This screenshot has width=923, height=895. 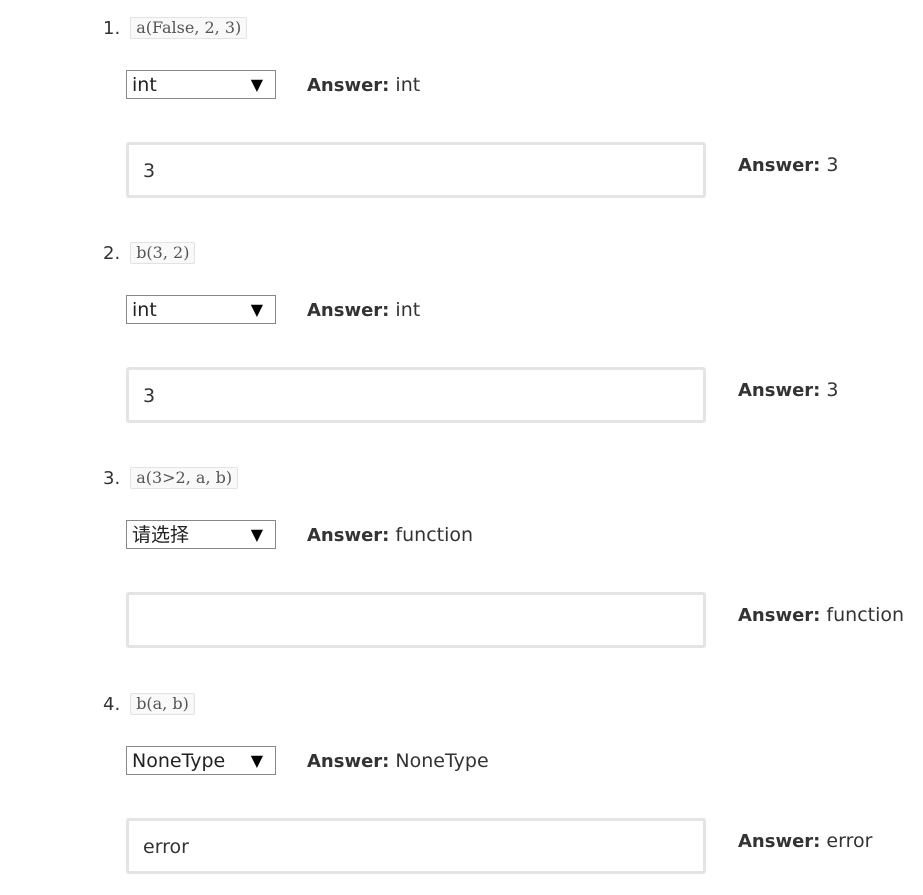 I want to click on question-header: 1. a(False, 2, 3), so click(x=175, y=28).